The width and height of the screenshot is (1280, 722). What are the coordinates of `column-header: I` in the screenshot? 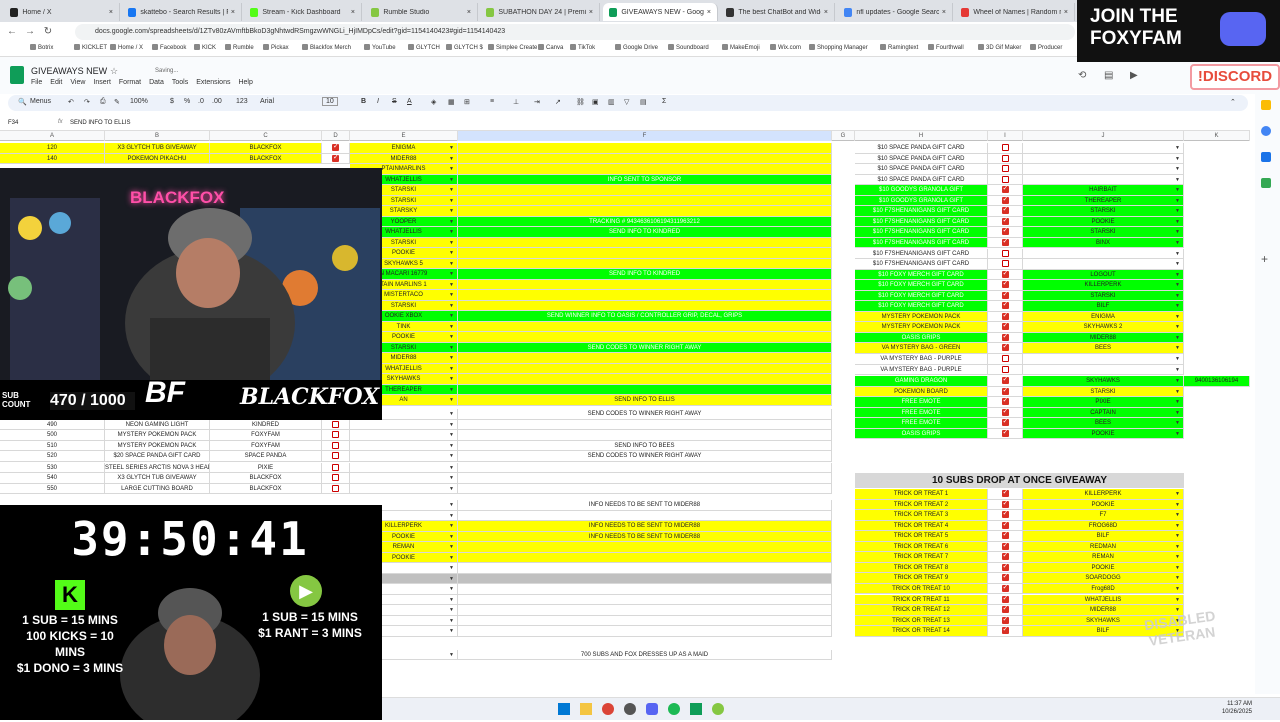 It's located at (1005, 136).